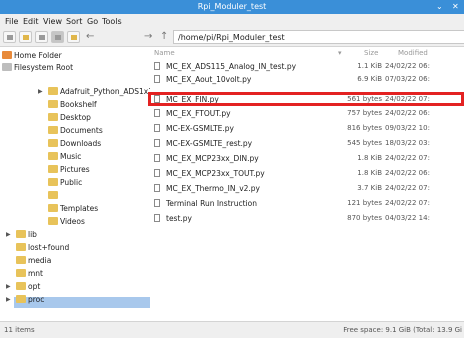 This screenshot has width=464, height=338. I want to click on file-name: test.py, so click(179, 218).